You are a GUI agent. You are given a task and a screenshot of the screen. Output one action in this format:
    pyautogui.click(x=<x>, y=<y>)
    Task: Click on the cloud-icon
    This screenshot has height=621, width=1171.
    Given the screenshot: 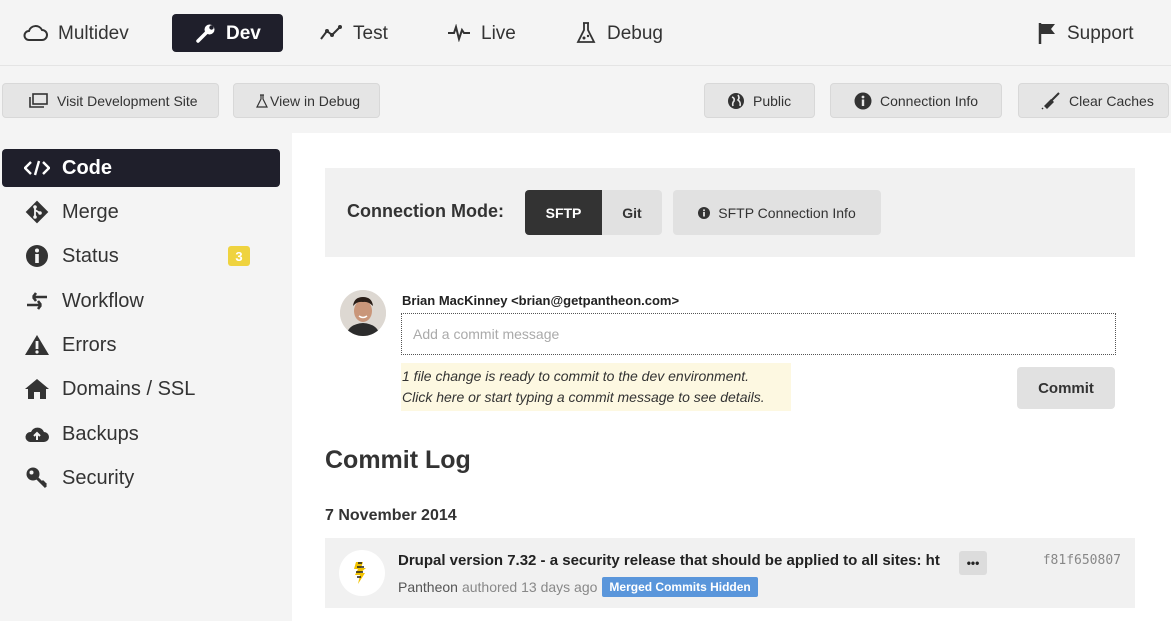 What is the action you would take?
    pyautogui.click(x=35, y=33)
    